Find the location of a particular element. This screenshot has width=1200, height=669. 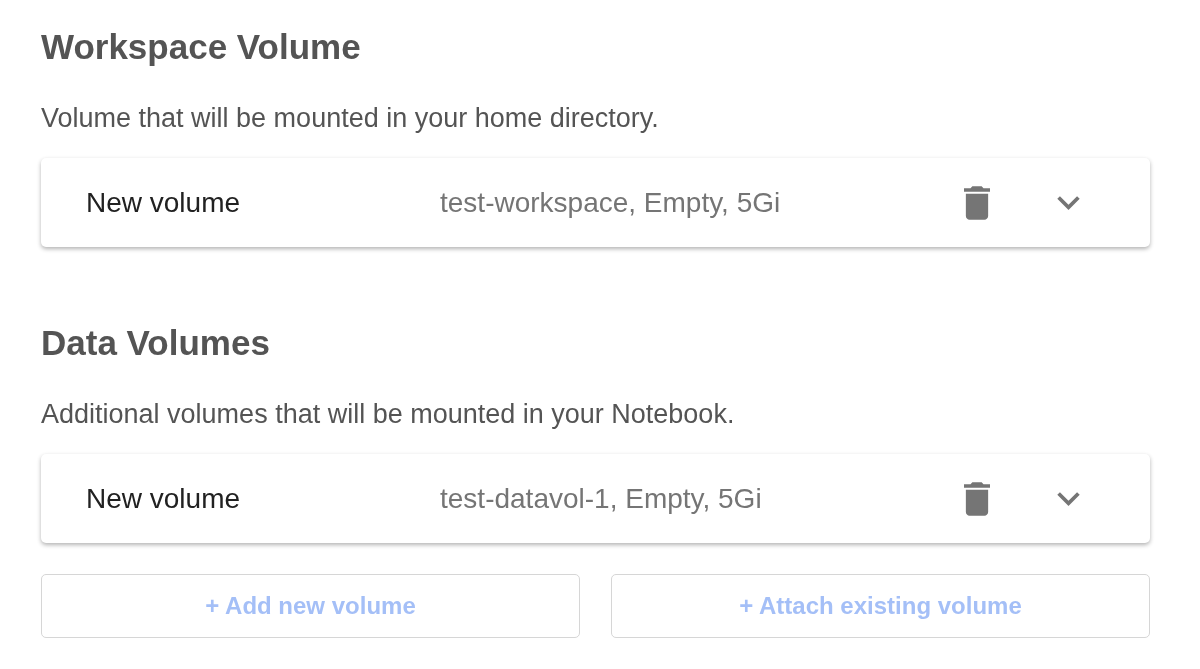

volume-summary: test-workspace, Empty, 5Gi is located at coordinates (611, 202).